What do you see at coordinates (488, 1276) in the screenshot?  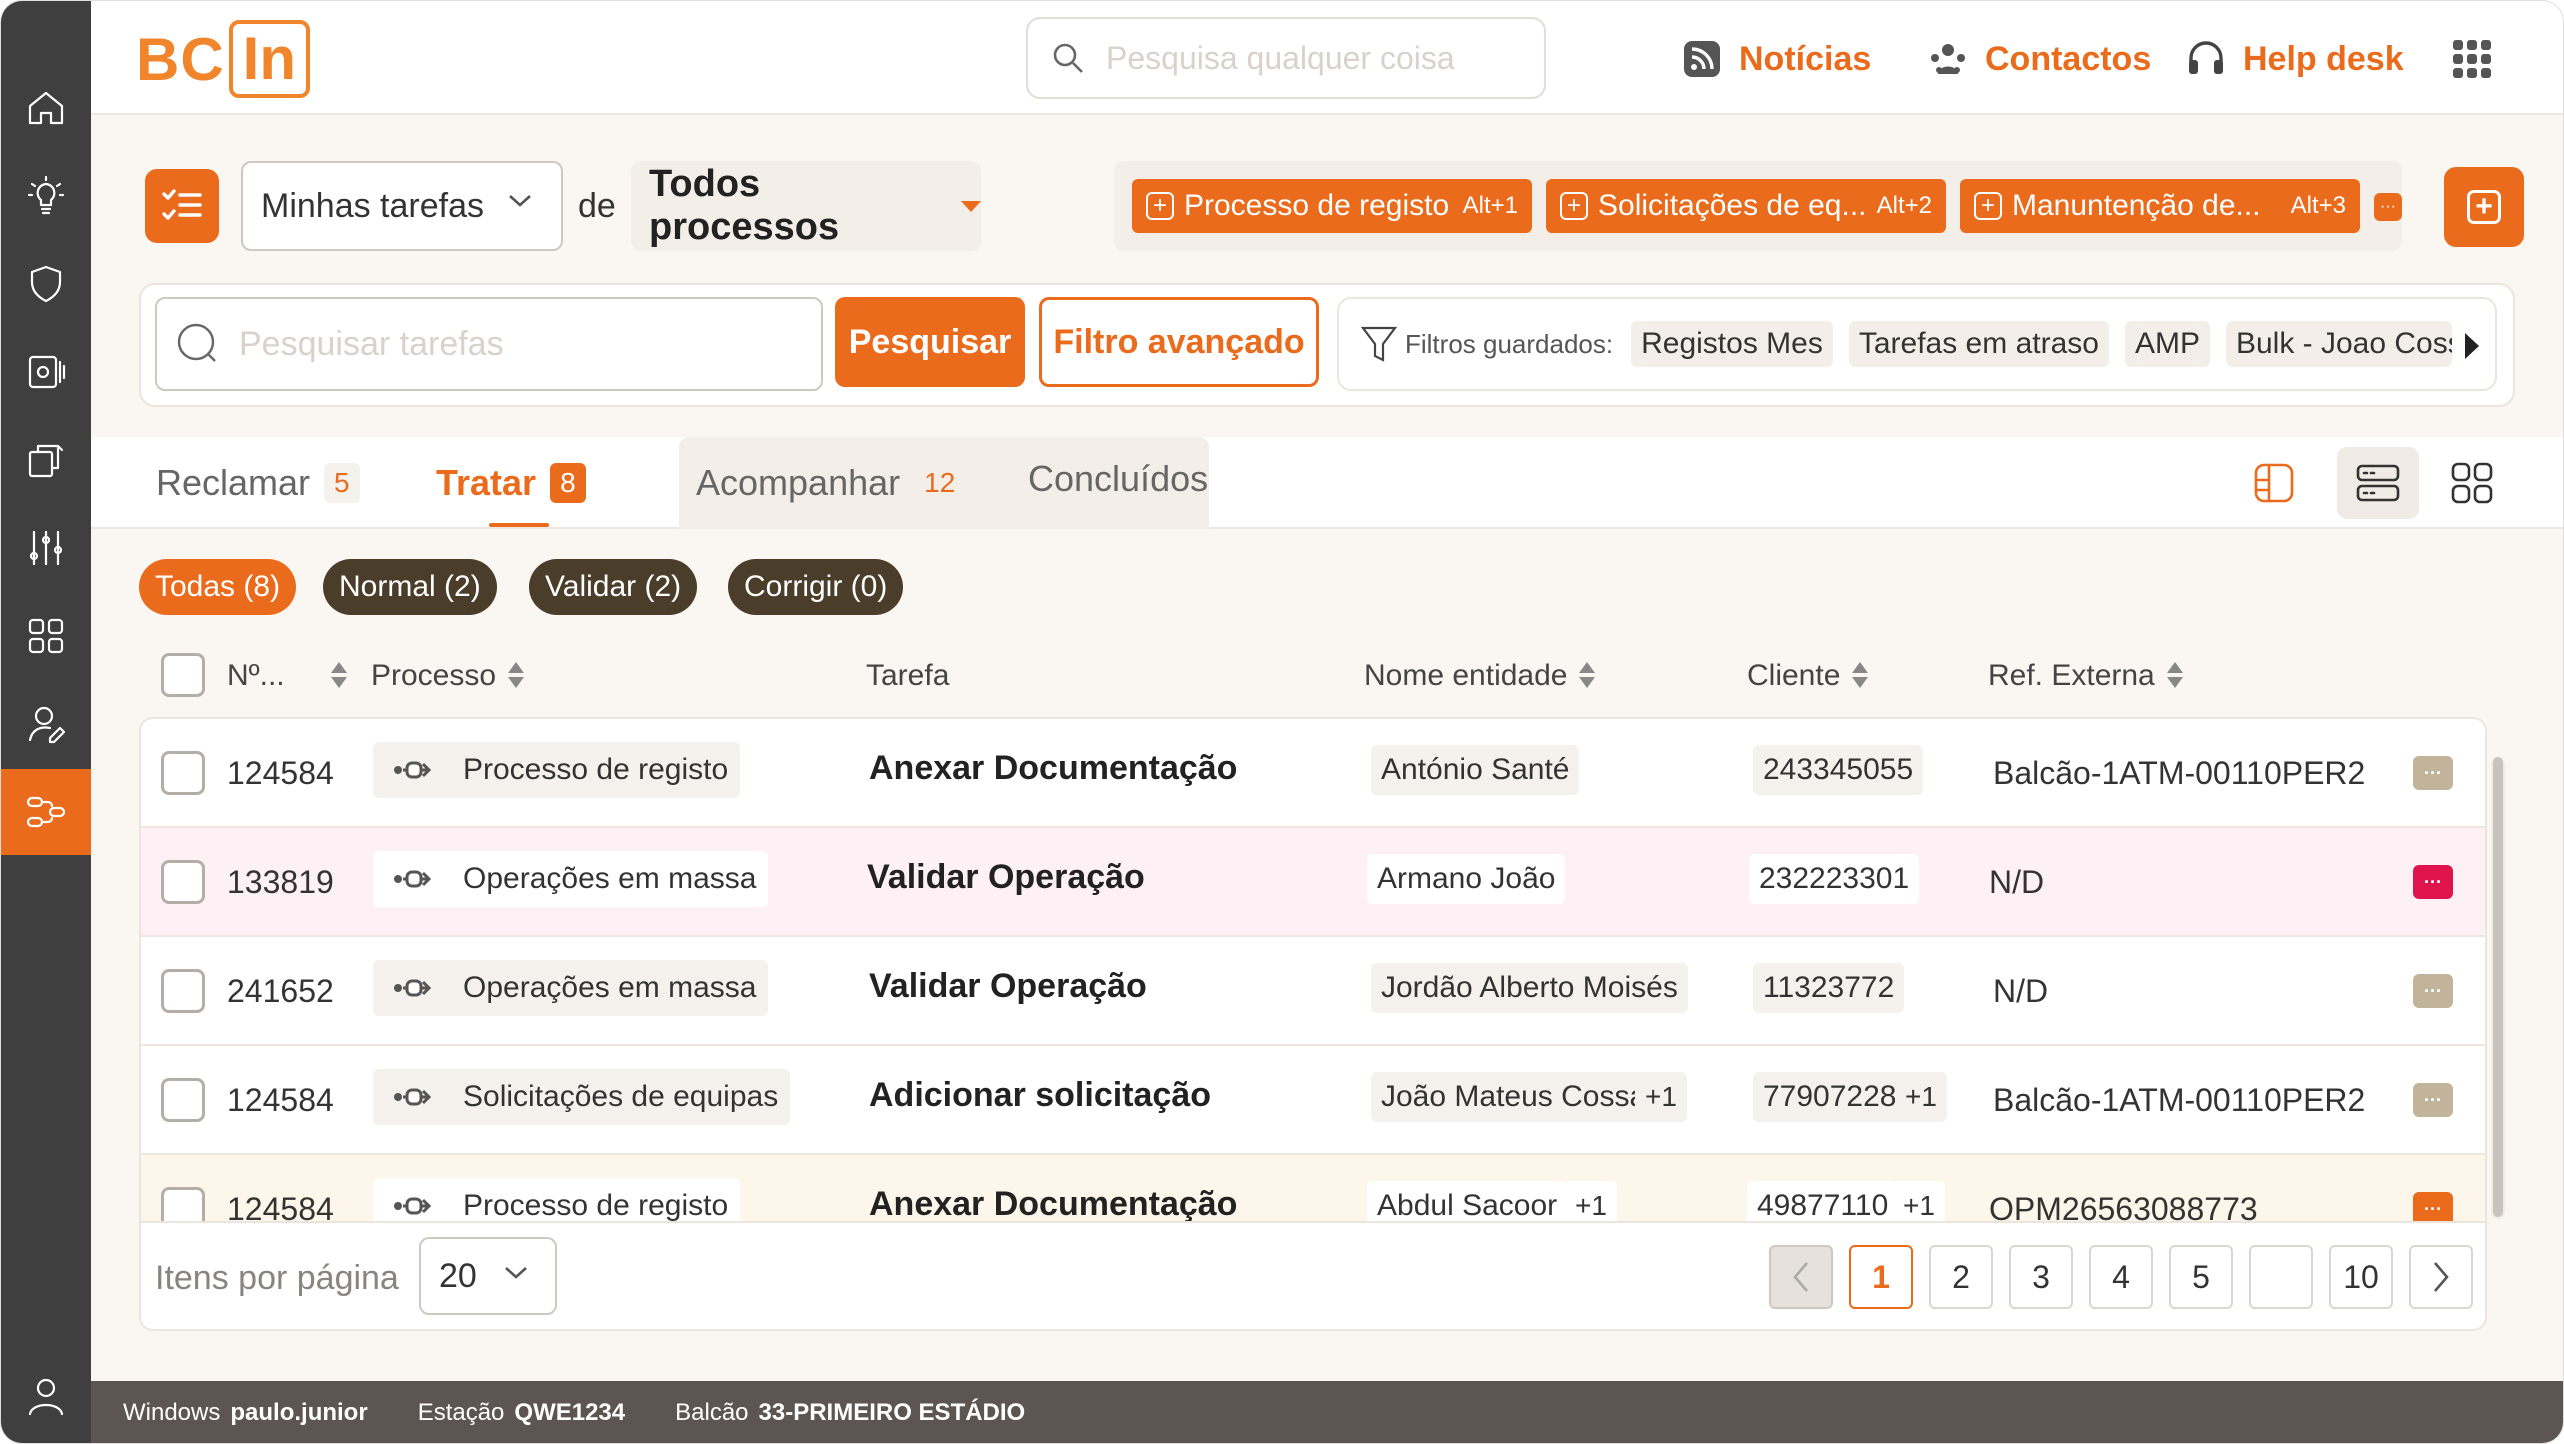 I see `items-per-page-select: 20` at bounding box center [488, 1276].